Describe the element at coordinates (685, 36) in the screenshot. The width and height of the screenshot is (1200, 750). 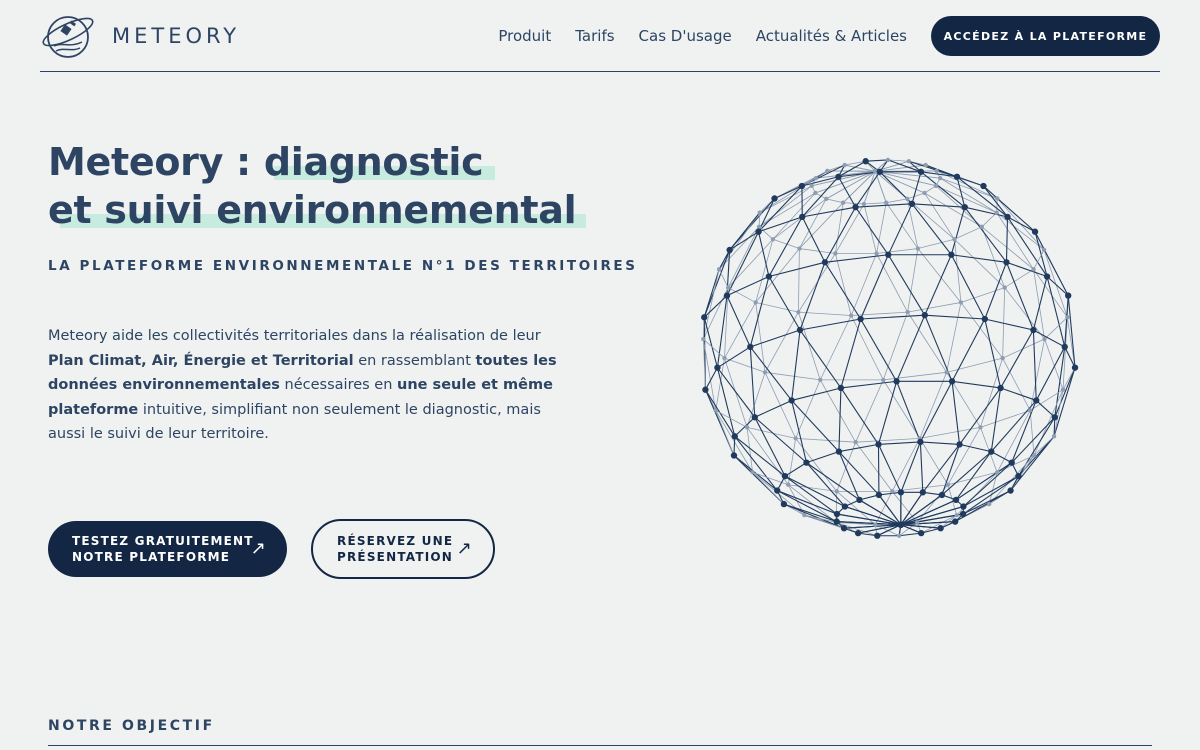
I see `nav-link-cas-usage: Cas D'usage` at that location.